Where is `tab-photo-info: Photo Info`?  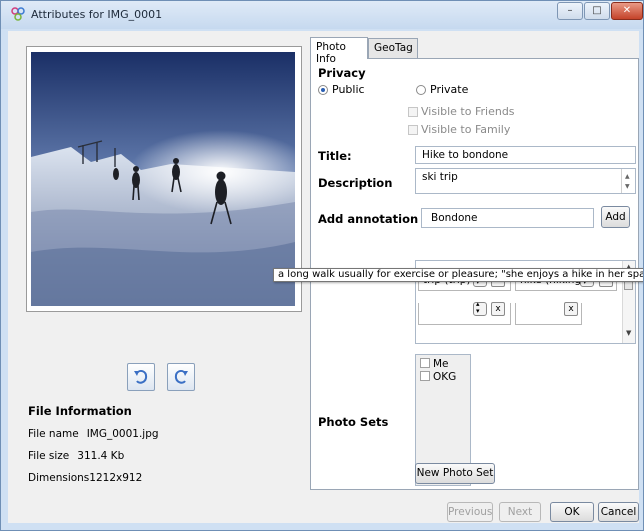 tab-photo-info: Photo Info is located at coordinates (339, 51).